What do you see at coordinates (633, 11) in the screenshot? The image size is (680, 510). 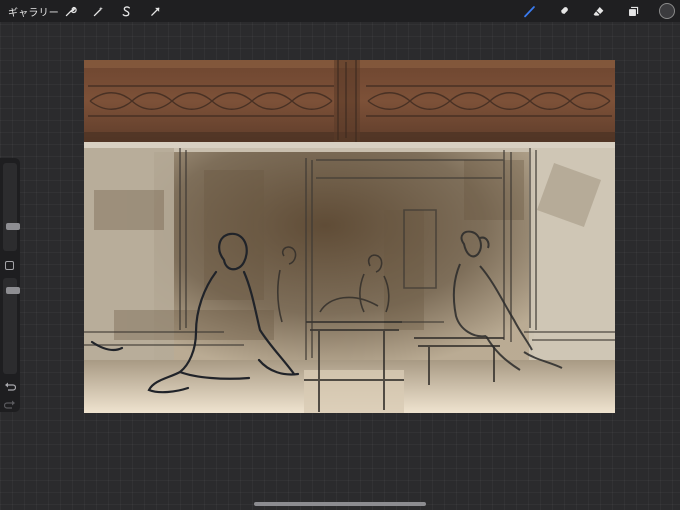 I see `layers-icon` at bounding box center [633, 11].